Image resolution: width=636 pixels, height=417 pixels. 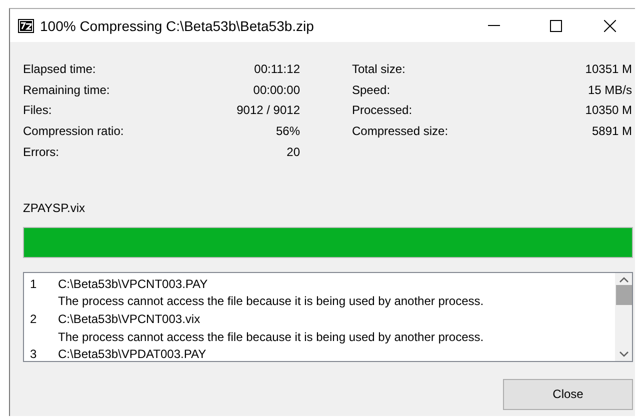 What do you see at coordinates (37, 110) in the screenshot?
I see `stat-label: Files:` at bounding box center [37, 110].